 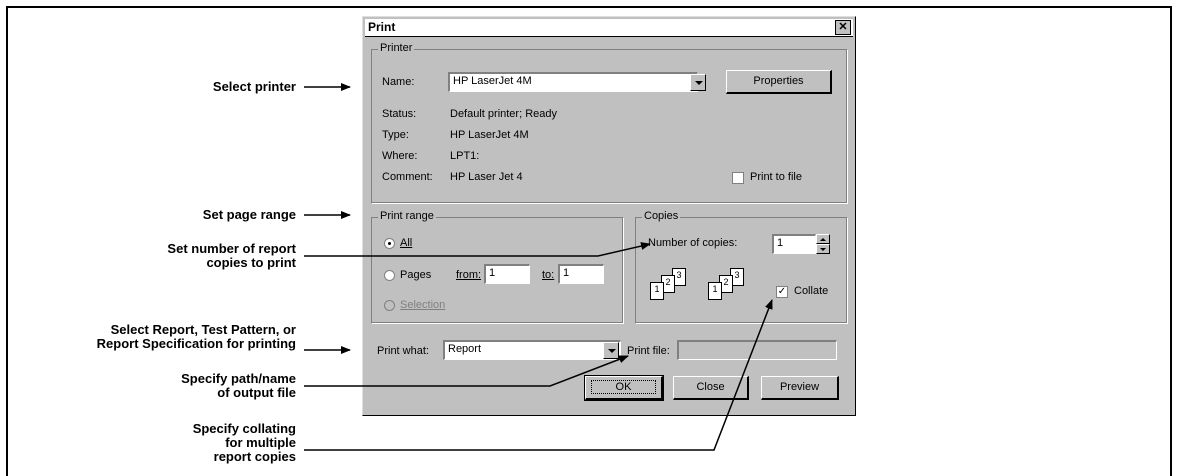 I want to click on arrow-specify-collate, so click(x=538, y=375).